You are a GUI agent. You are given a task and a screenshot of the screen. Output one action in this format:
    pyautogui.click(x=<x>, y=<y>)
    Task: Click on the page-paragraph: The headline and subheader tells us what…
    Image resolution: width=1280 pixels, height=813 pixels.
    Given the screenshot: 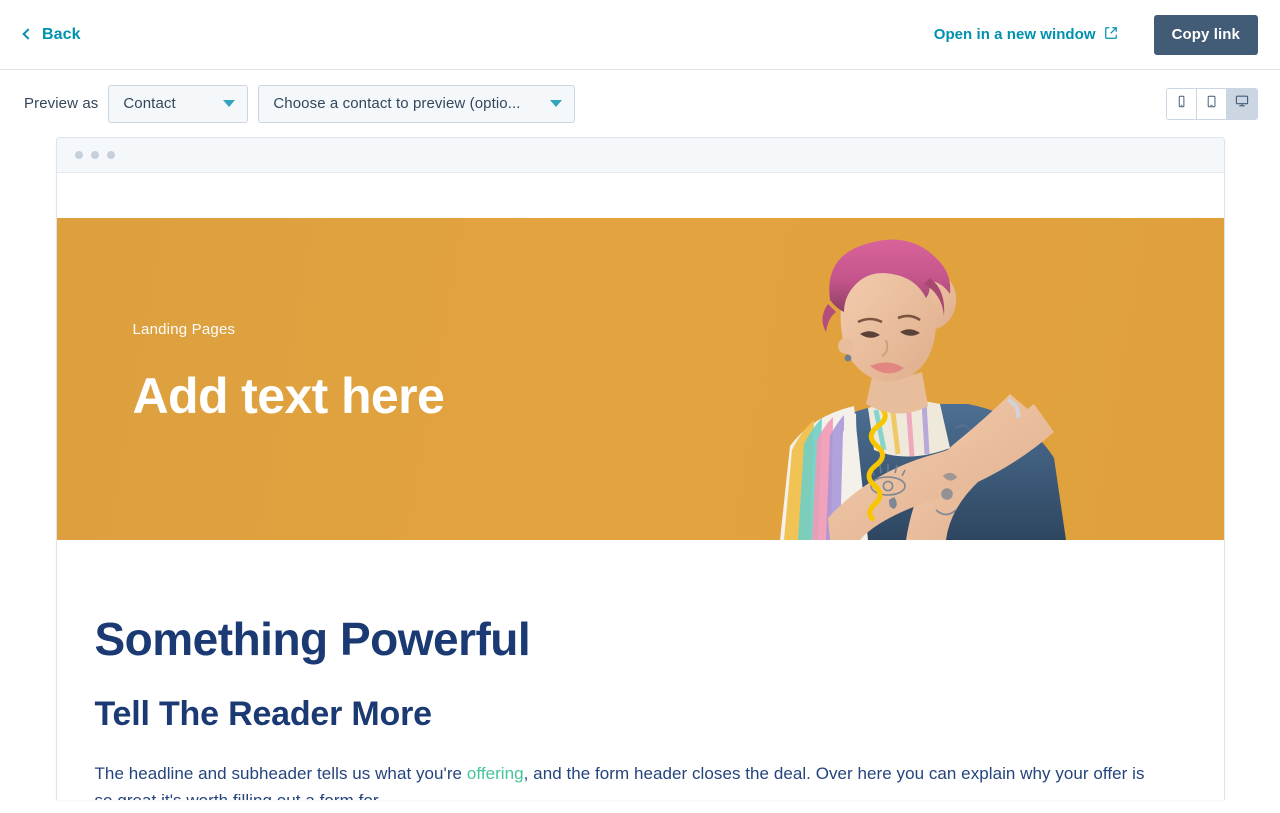 What is the action you would take?
    pyautogui.click(x=621, y=780)
    